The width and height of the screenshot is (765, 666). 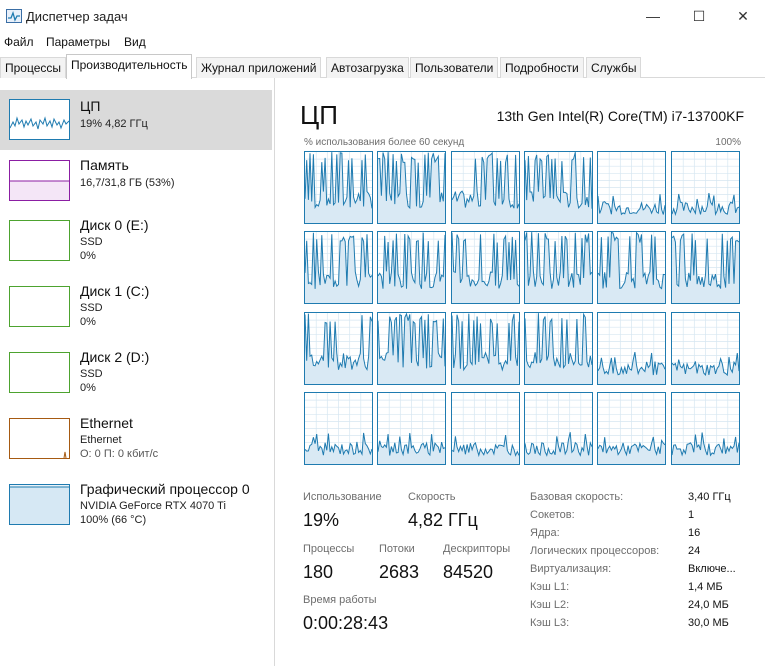 What do you see at coordinates (329, 549) in the screenshot?
I see `processes-label: Процессы` at bounding box center [329, 549].